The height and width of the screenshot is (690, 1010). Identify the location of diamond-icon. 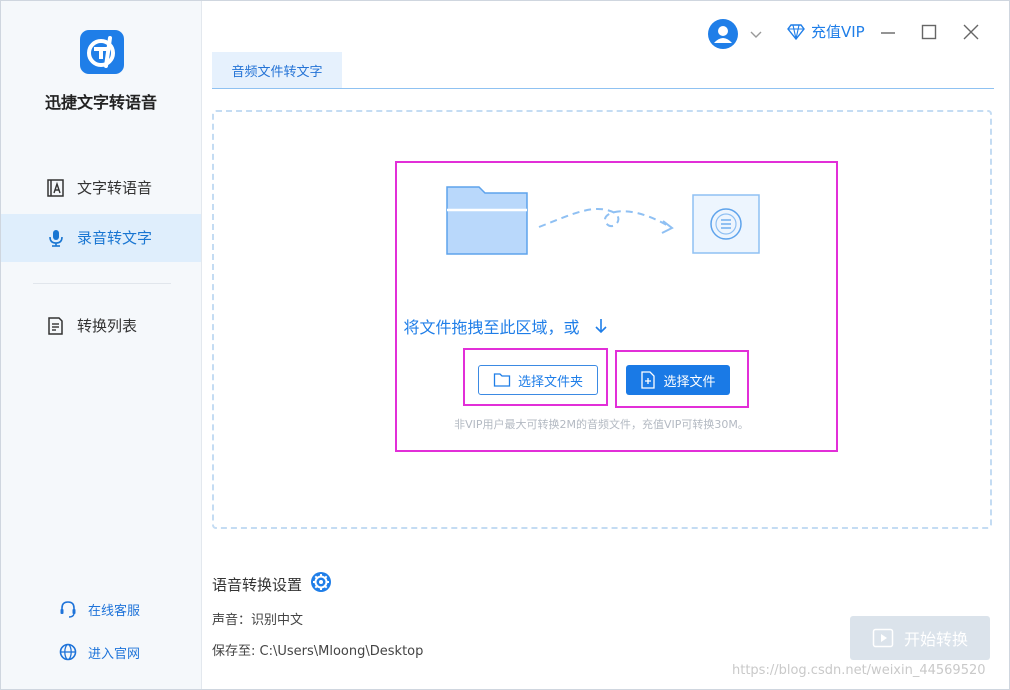
(796, 31).